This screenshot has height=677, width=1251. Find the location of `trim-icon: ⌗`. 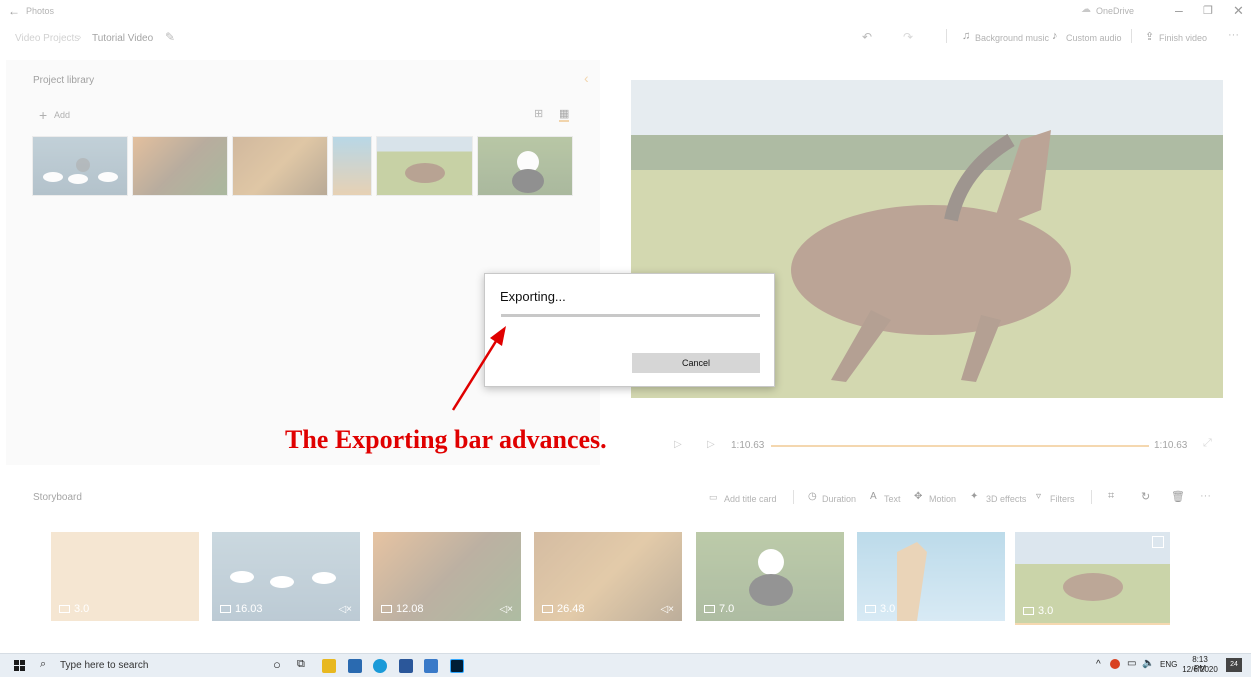

trim-icon: ⌗ is located at coordinates (1111, 496).